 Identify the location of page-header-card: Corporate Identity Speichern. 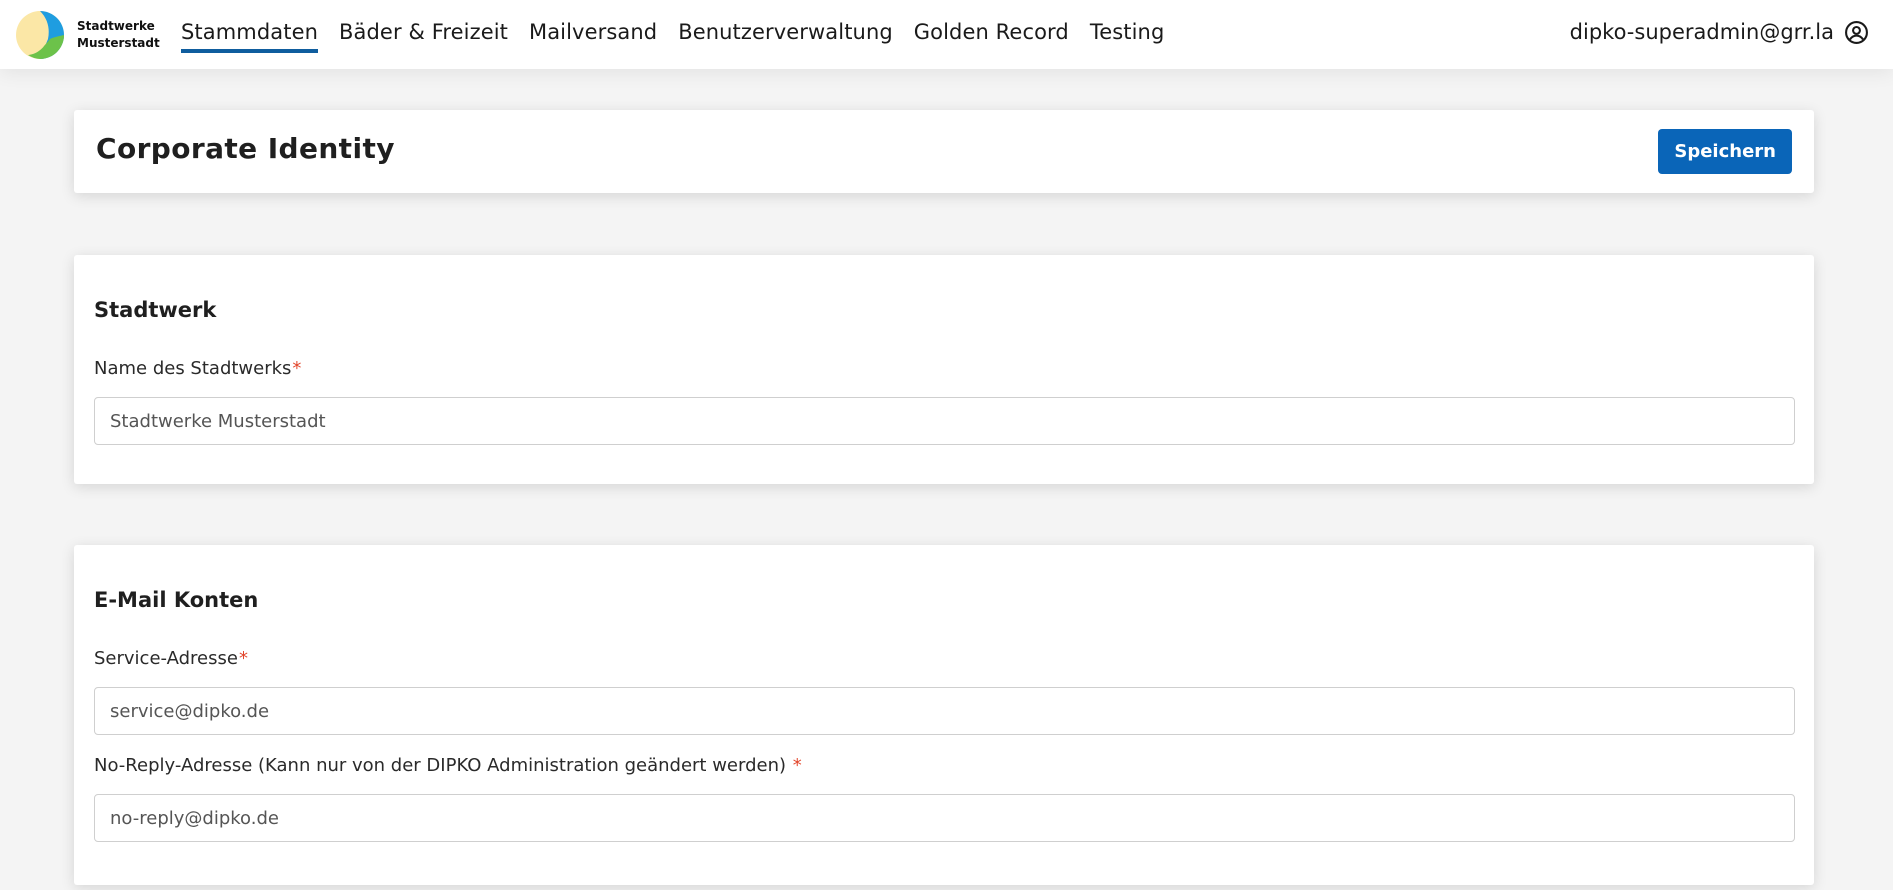
(944, 151).